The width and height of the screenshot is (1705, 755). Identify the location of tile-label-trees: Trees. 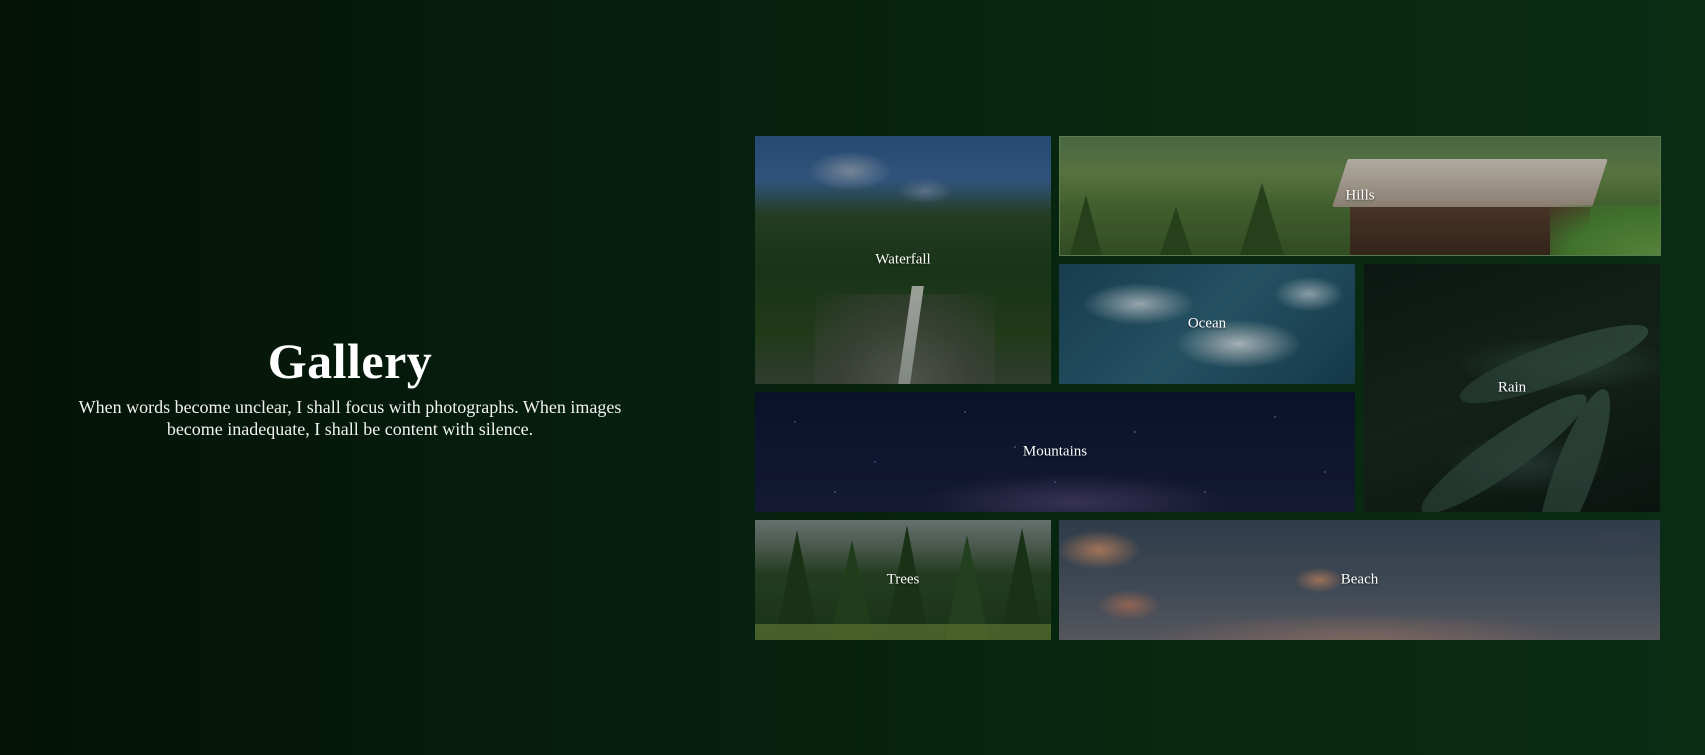
(903, 579).